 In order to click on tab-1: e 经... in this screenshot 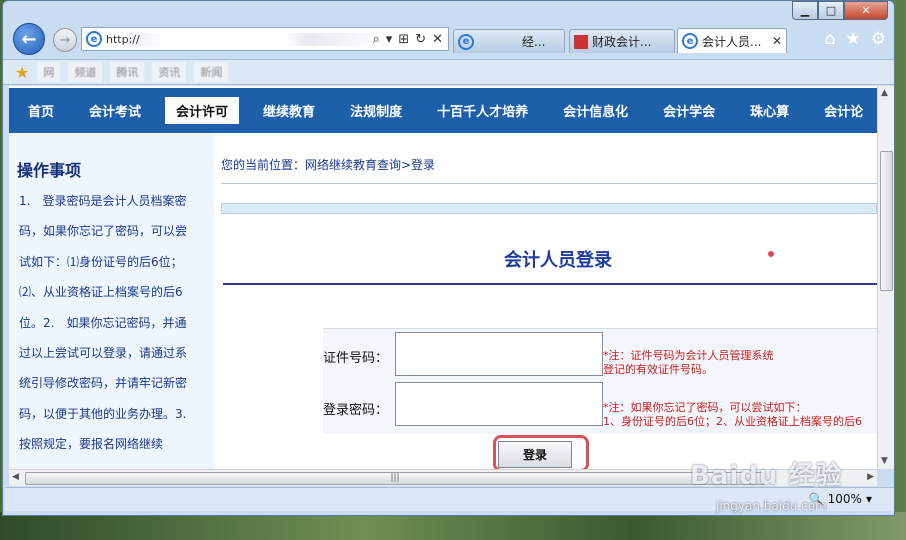, I will do `click(509, 41)`.